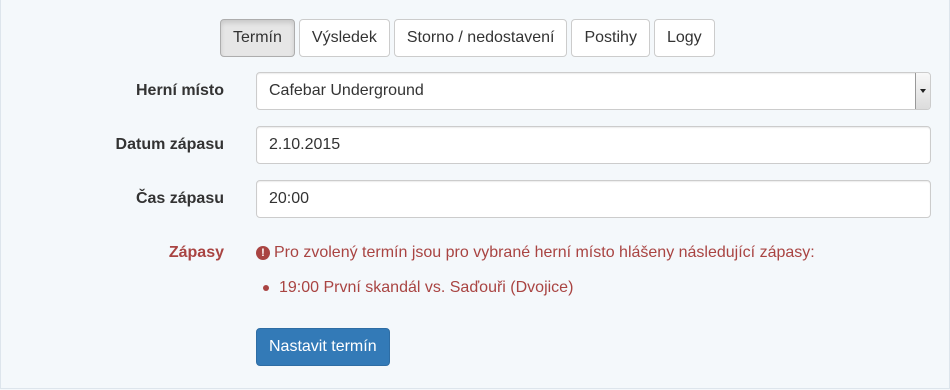 The height and width of the screenshot is (390, 950). What do you see at coordinates (323, 347) in the screenshot?
I see `set-date-button: Nastavit termín` at bounding box center [323, 347].